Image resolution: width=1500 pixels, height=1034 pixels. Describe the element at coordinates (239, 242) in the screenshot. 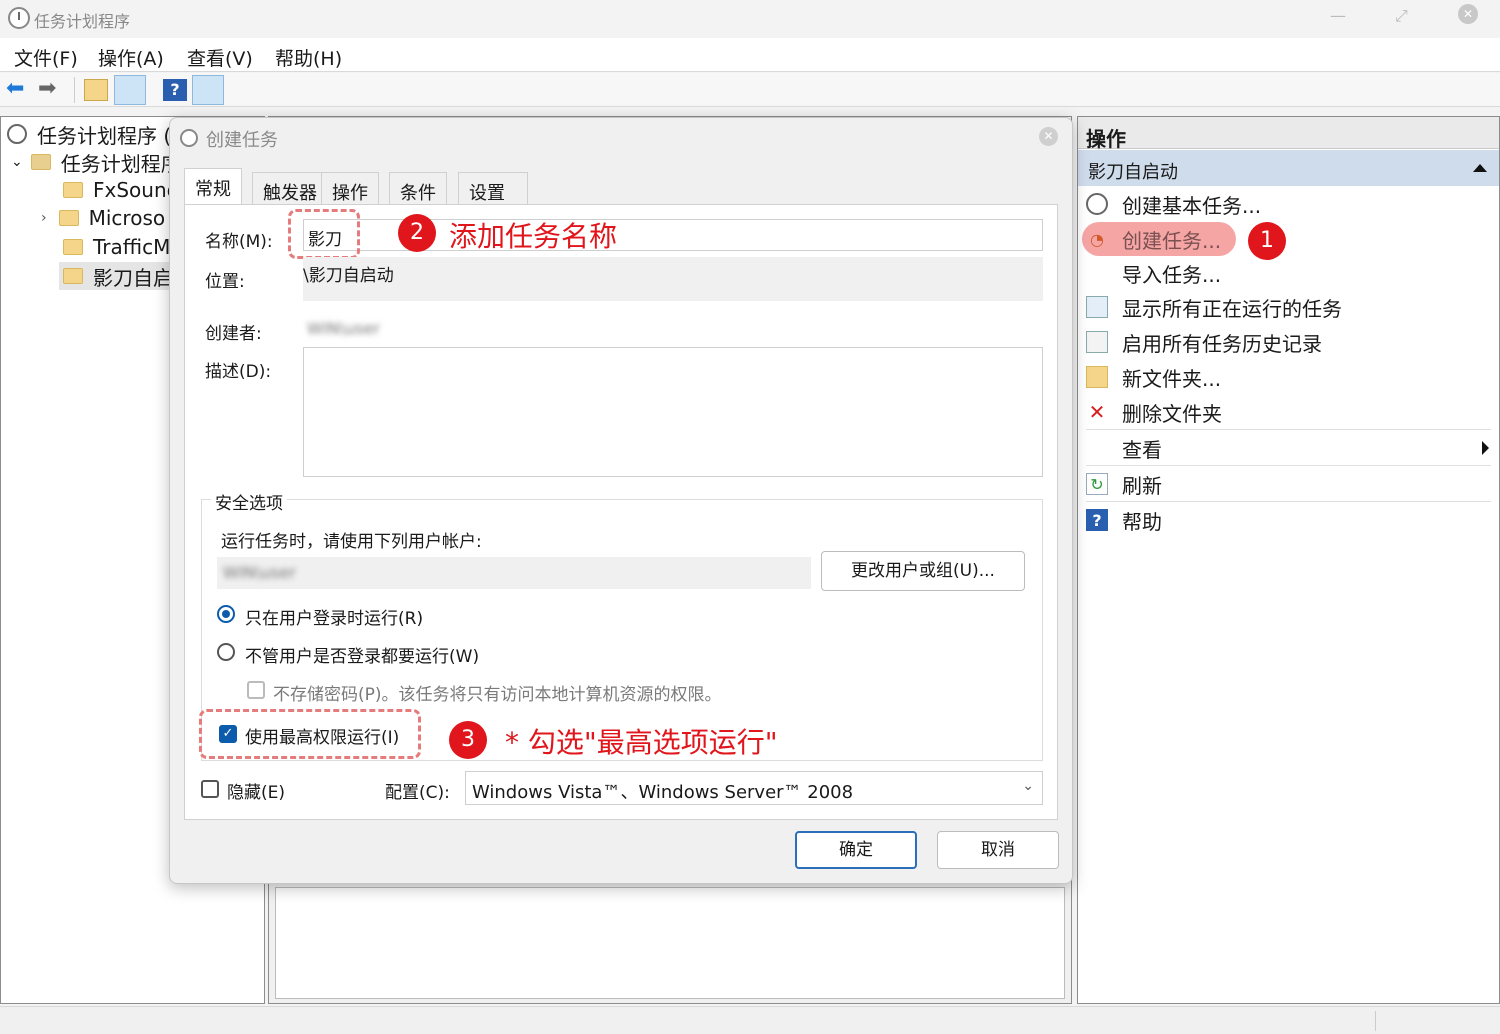

I see `name-label: 名称(M):` at that location.